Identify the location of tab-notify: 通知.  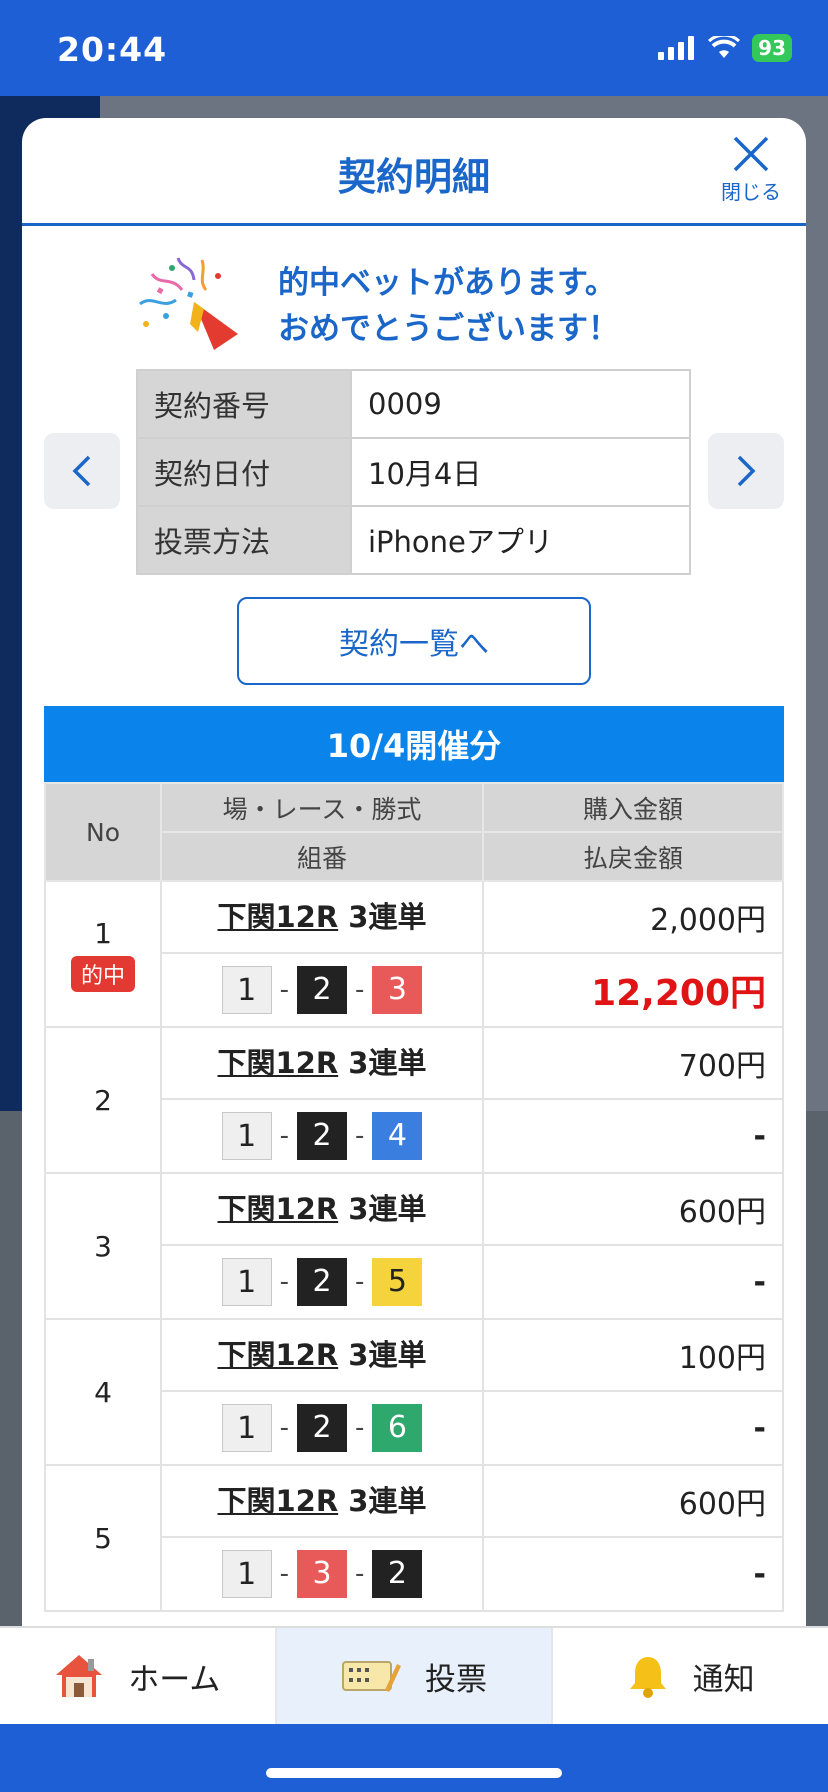
(690, 1676).